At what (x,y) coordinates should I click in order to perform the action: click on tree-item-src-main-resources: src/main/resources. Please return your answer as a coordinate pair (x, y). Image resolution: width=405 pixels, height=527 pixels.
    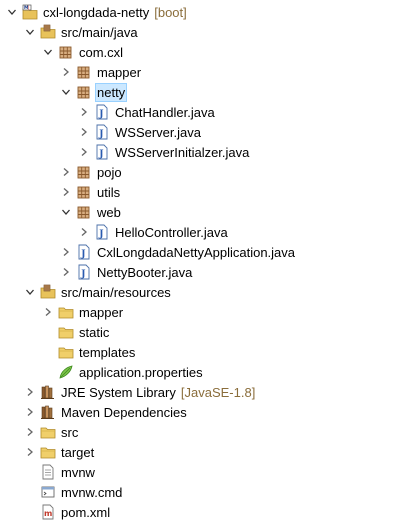
    Looking at the image, I should click on (202, 292).